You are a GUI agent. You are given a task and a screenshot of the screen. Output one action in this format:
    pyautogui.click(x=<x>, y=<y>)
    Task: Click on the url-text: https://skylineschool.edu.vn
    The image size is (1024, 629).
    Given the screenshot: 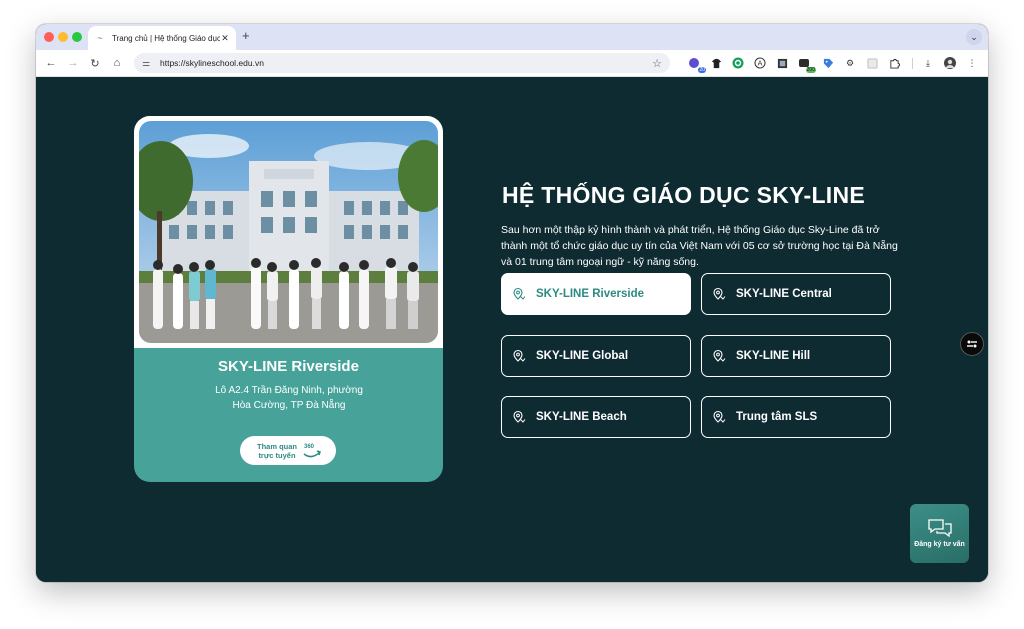 What is the action you would take?
    pyautogui.click(x=406, y=63)
    